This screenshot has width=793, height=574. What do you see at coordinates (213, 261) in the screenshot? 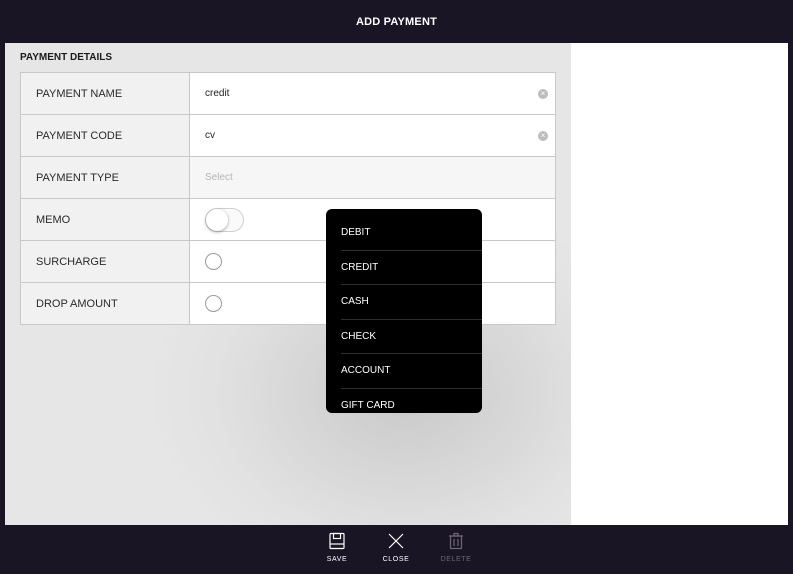
I see `surcharge-radio` at bounding box center [213, 261].